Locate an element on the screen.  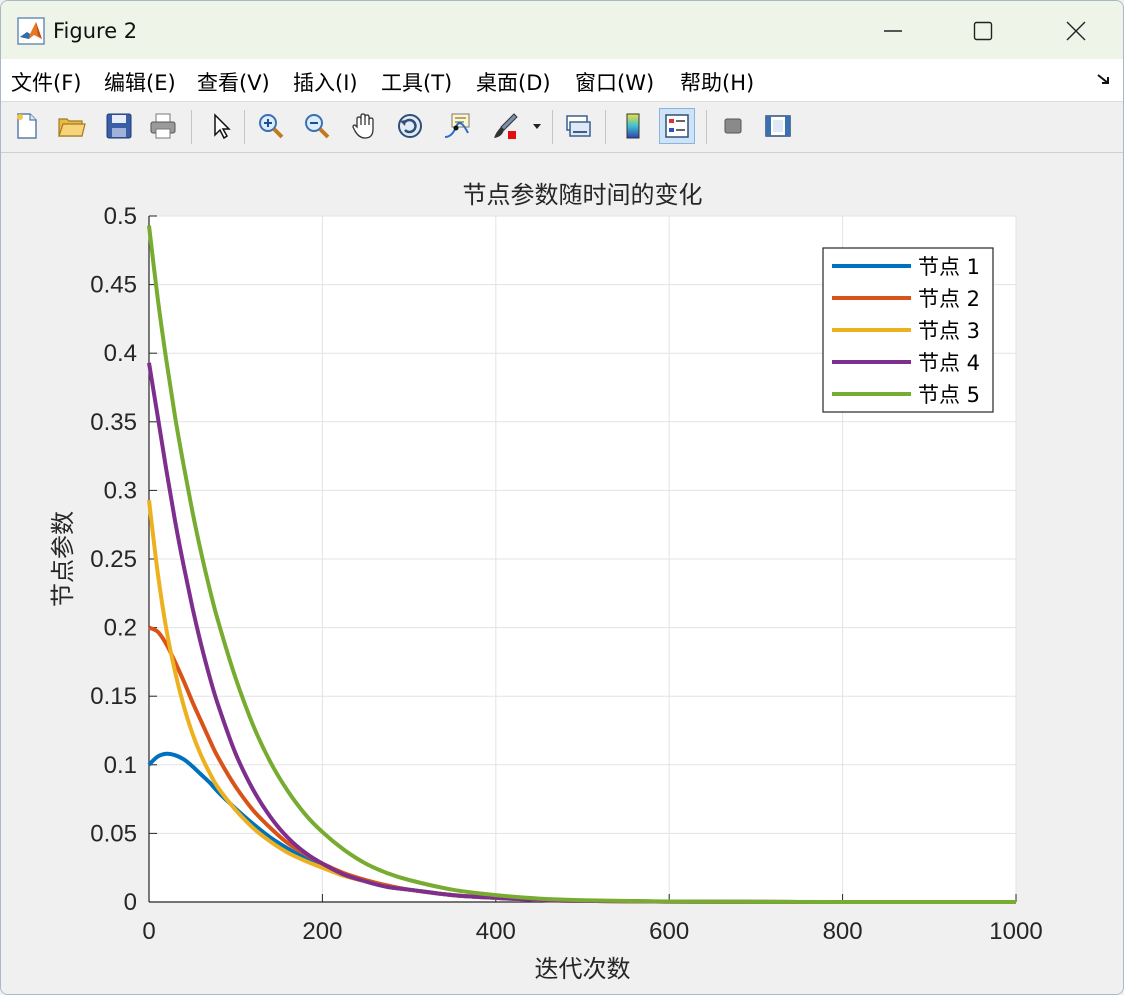
open-folder-icon is located at coordinates (72, 127).